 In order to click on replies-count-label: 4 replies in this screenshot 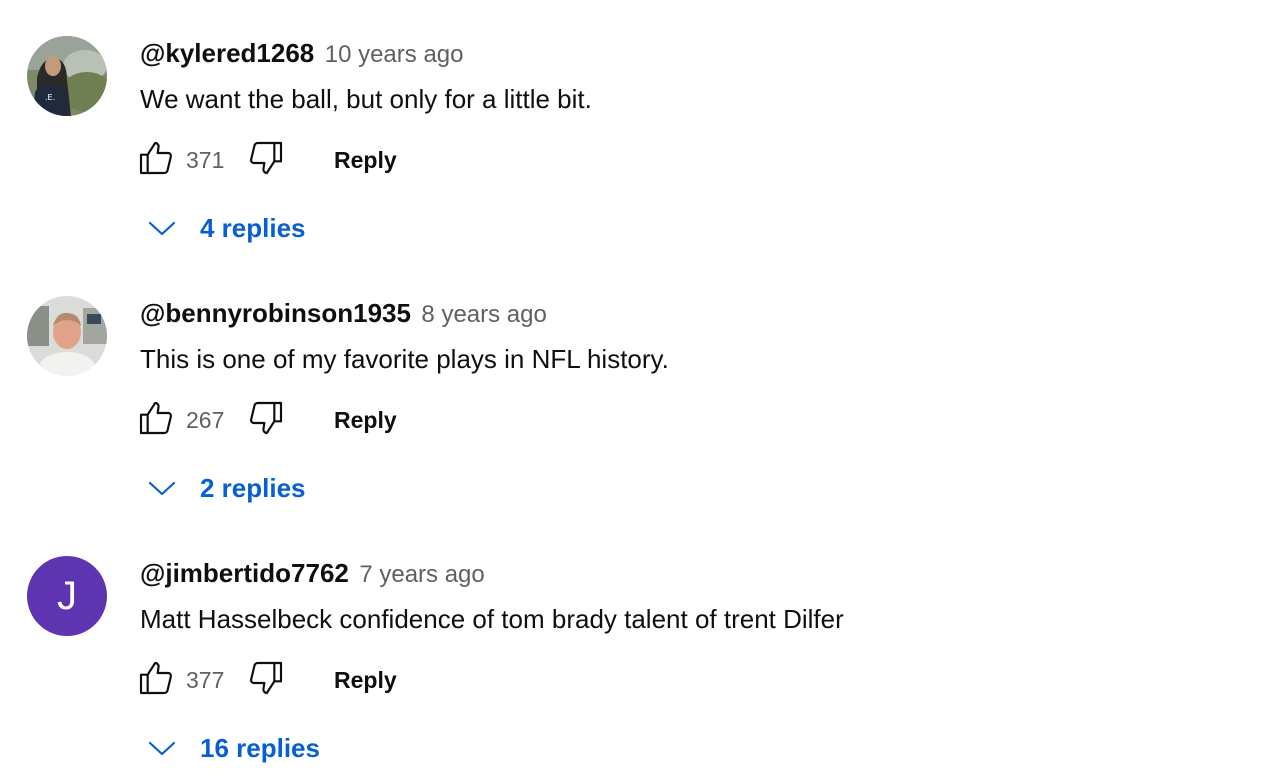, I will do `click(253, 228)`.